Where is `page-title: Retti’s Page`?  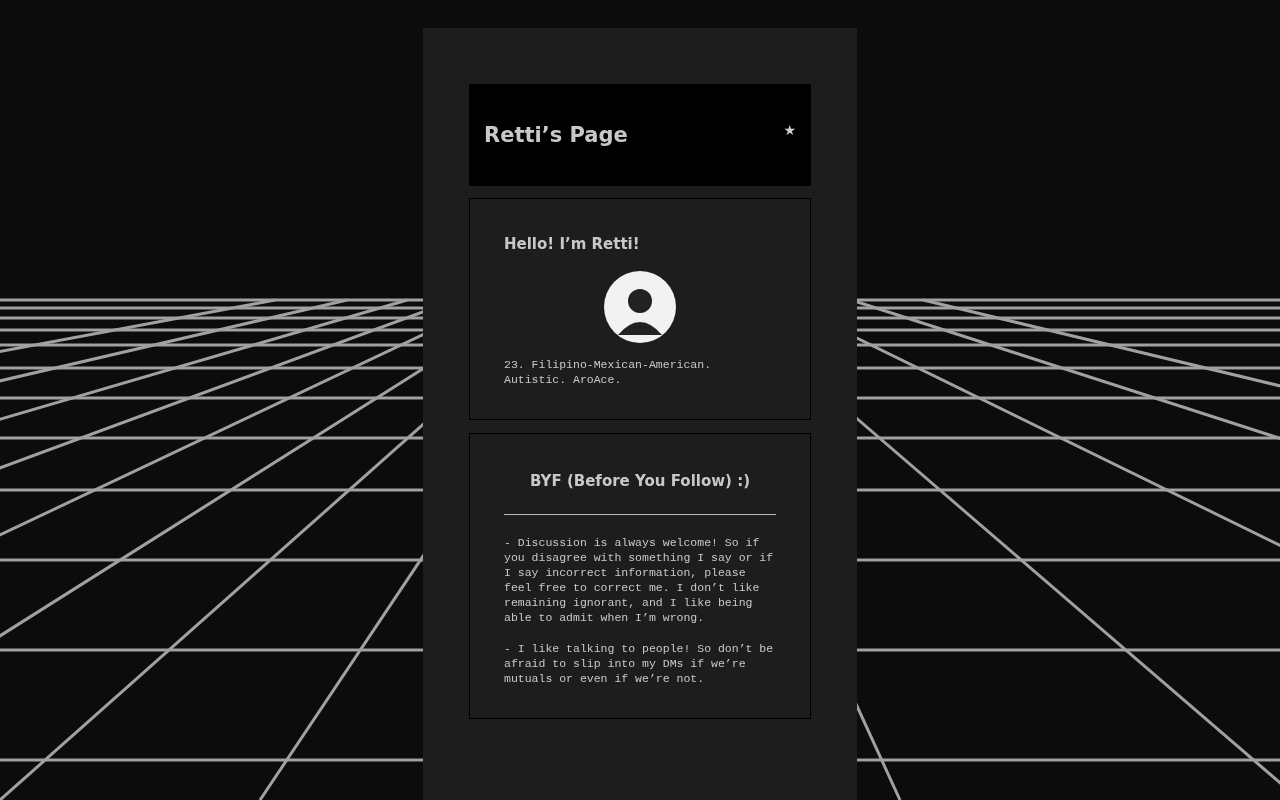
page-title: Retti’s Page is located at coordinates (556, 135).